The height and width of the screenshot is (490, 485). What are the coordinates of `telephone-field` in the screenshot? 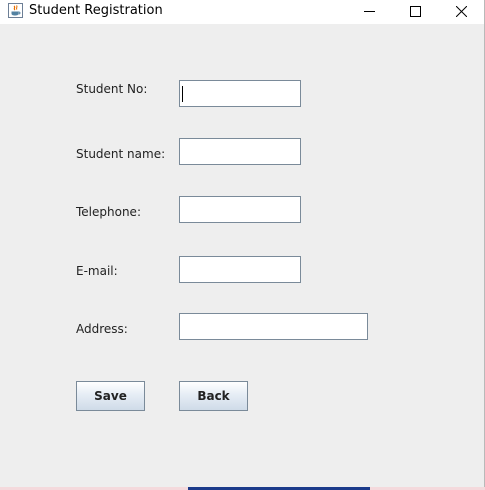 It's located at (240, 209).